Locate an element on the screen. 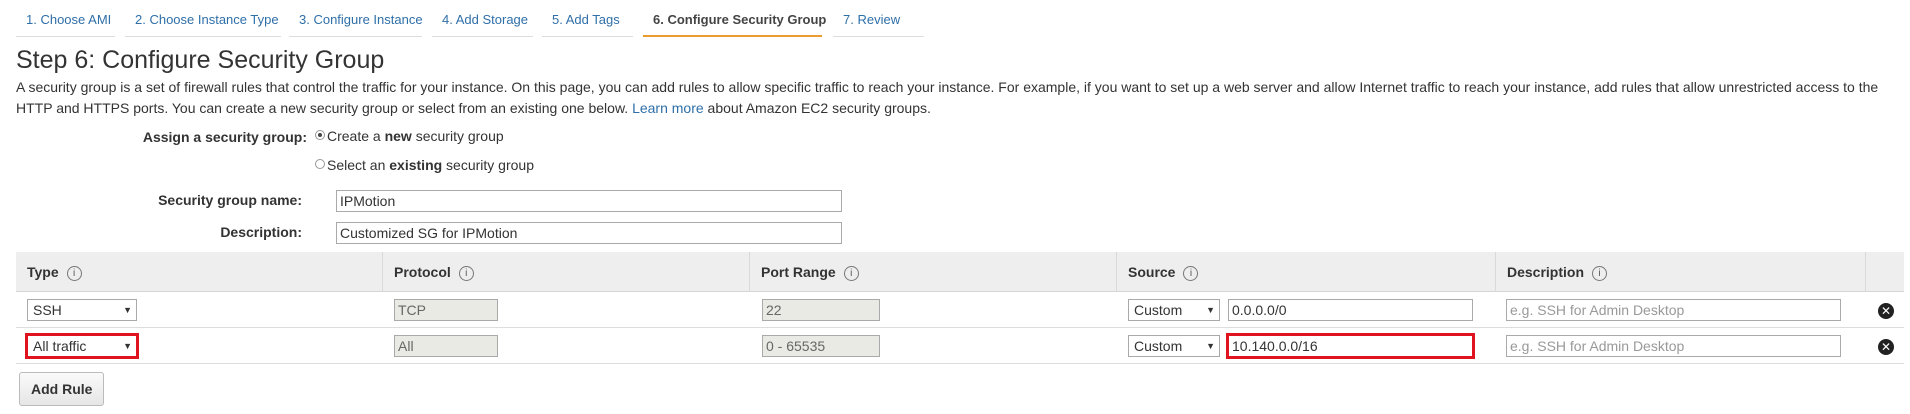 The width and height of the screenshot is (1910, 414). type-select-value: All traffic is located at coordinates (60, 346).